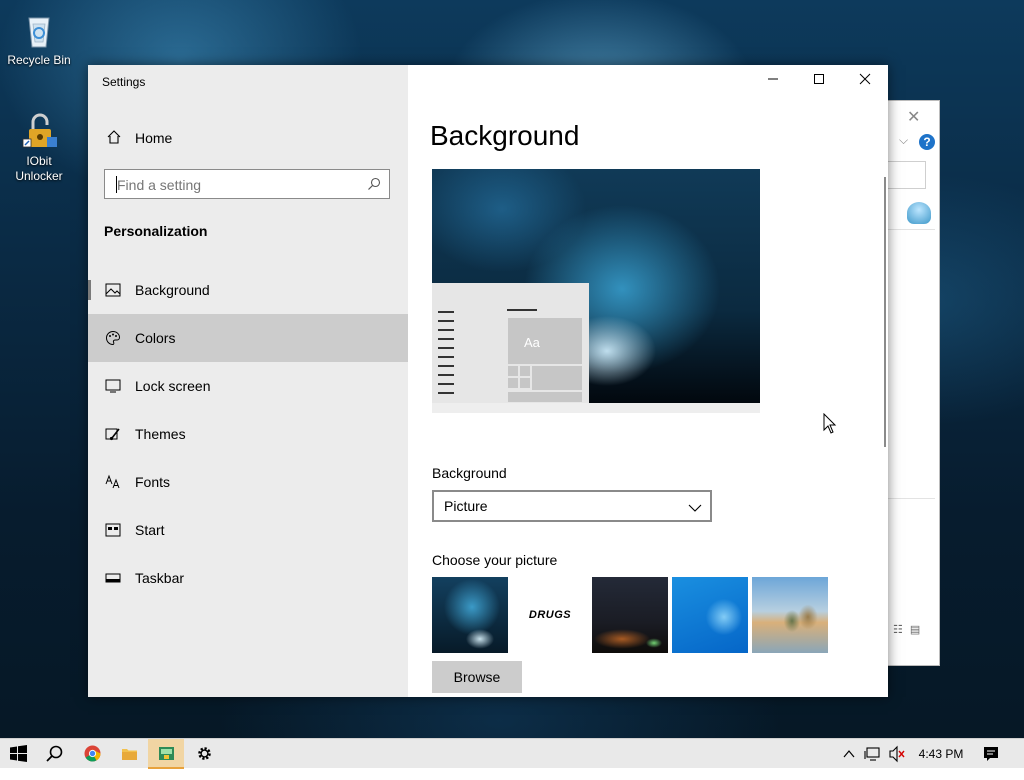 The image size is (1024, 780). What do you see at coordinates (154, 138) in the screenshot?
I see `nav-home-label: Home` at bounding box center [154, 138].